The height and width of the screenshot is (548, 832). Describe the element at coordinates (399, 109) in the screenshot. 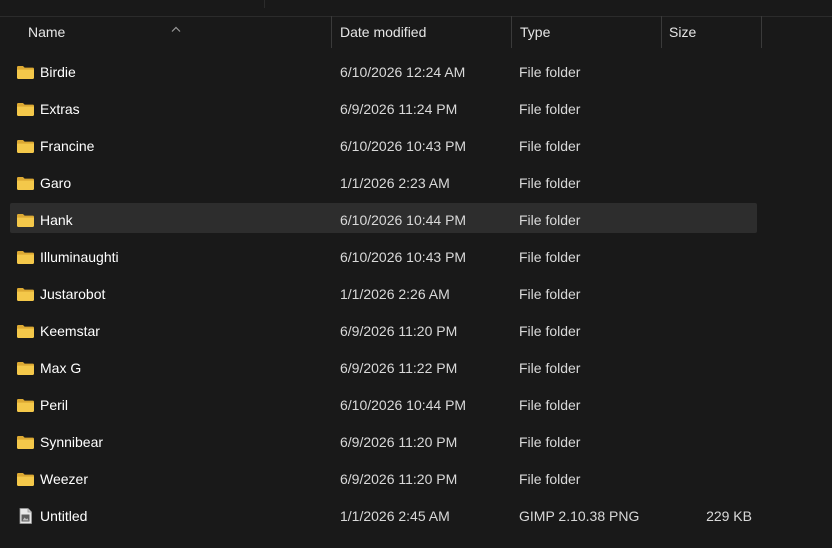

I see `item-date-modified: 6/9/2026 11:24 PM` at that location.